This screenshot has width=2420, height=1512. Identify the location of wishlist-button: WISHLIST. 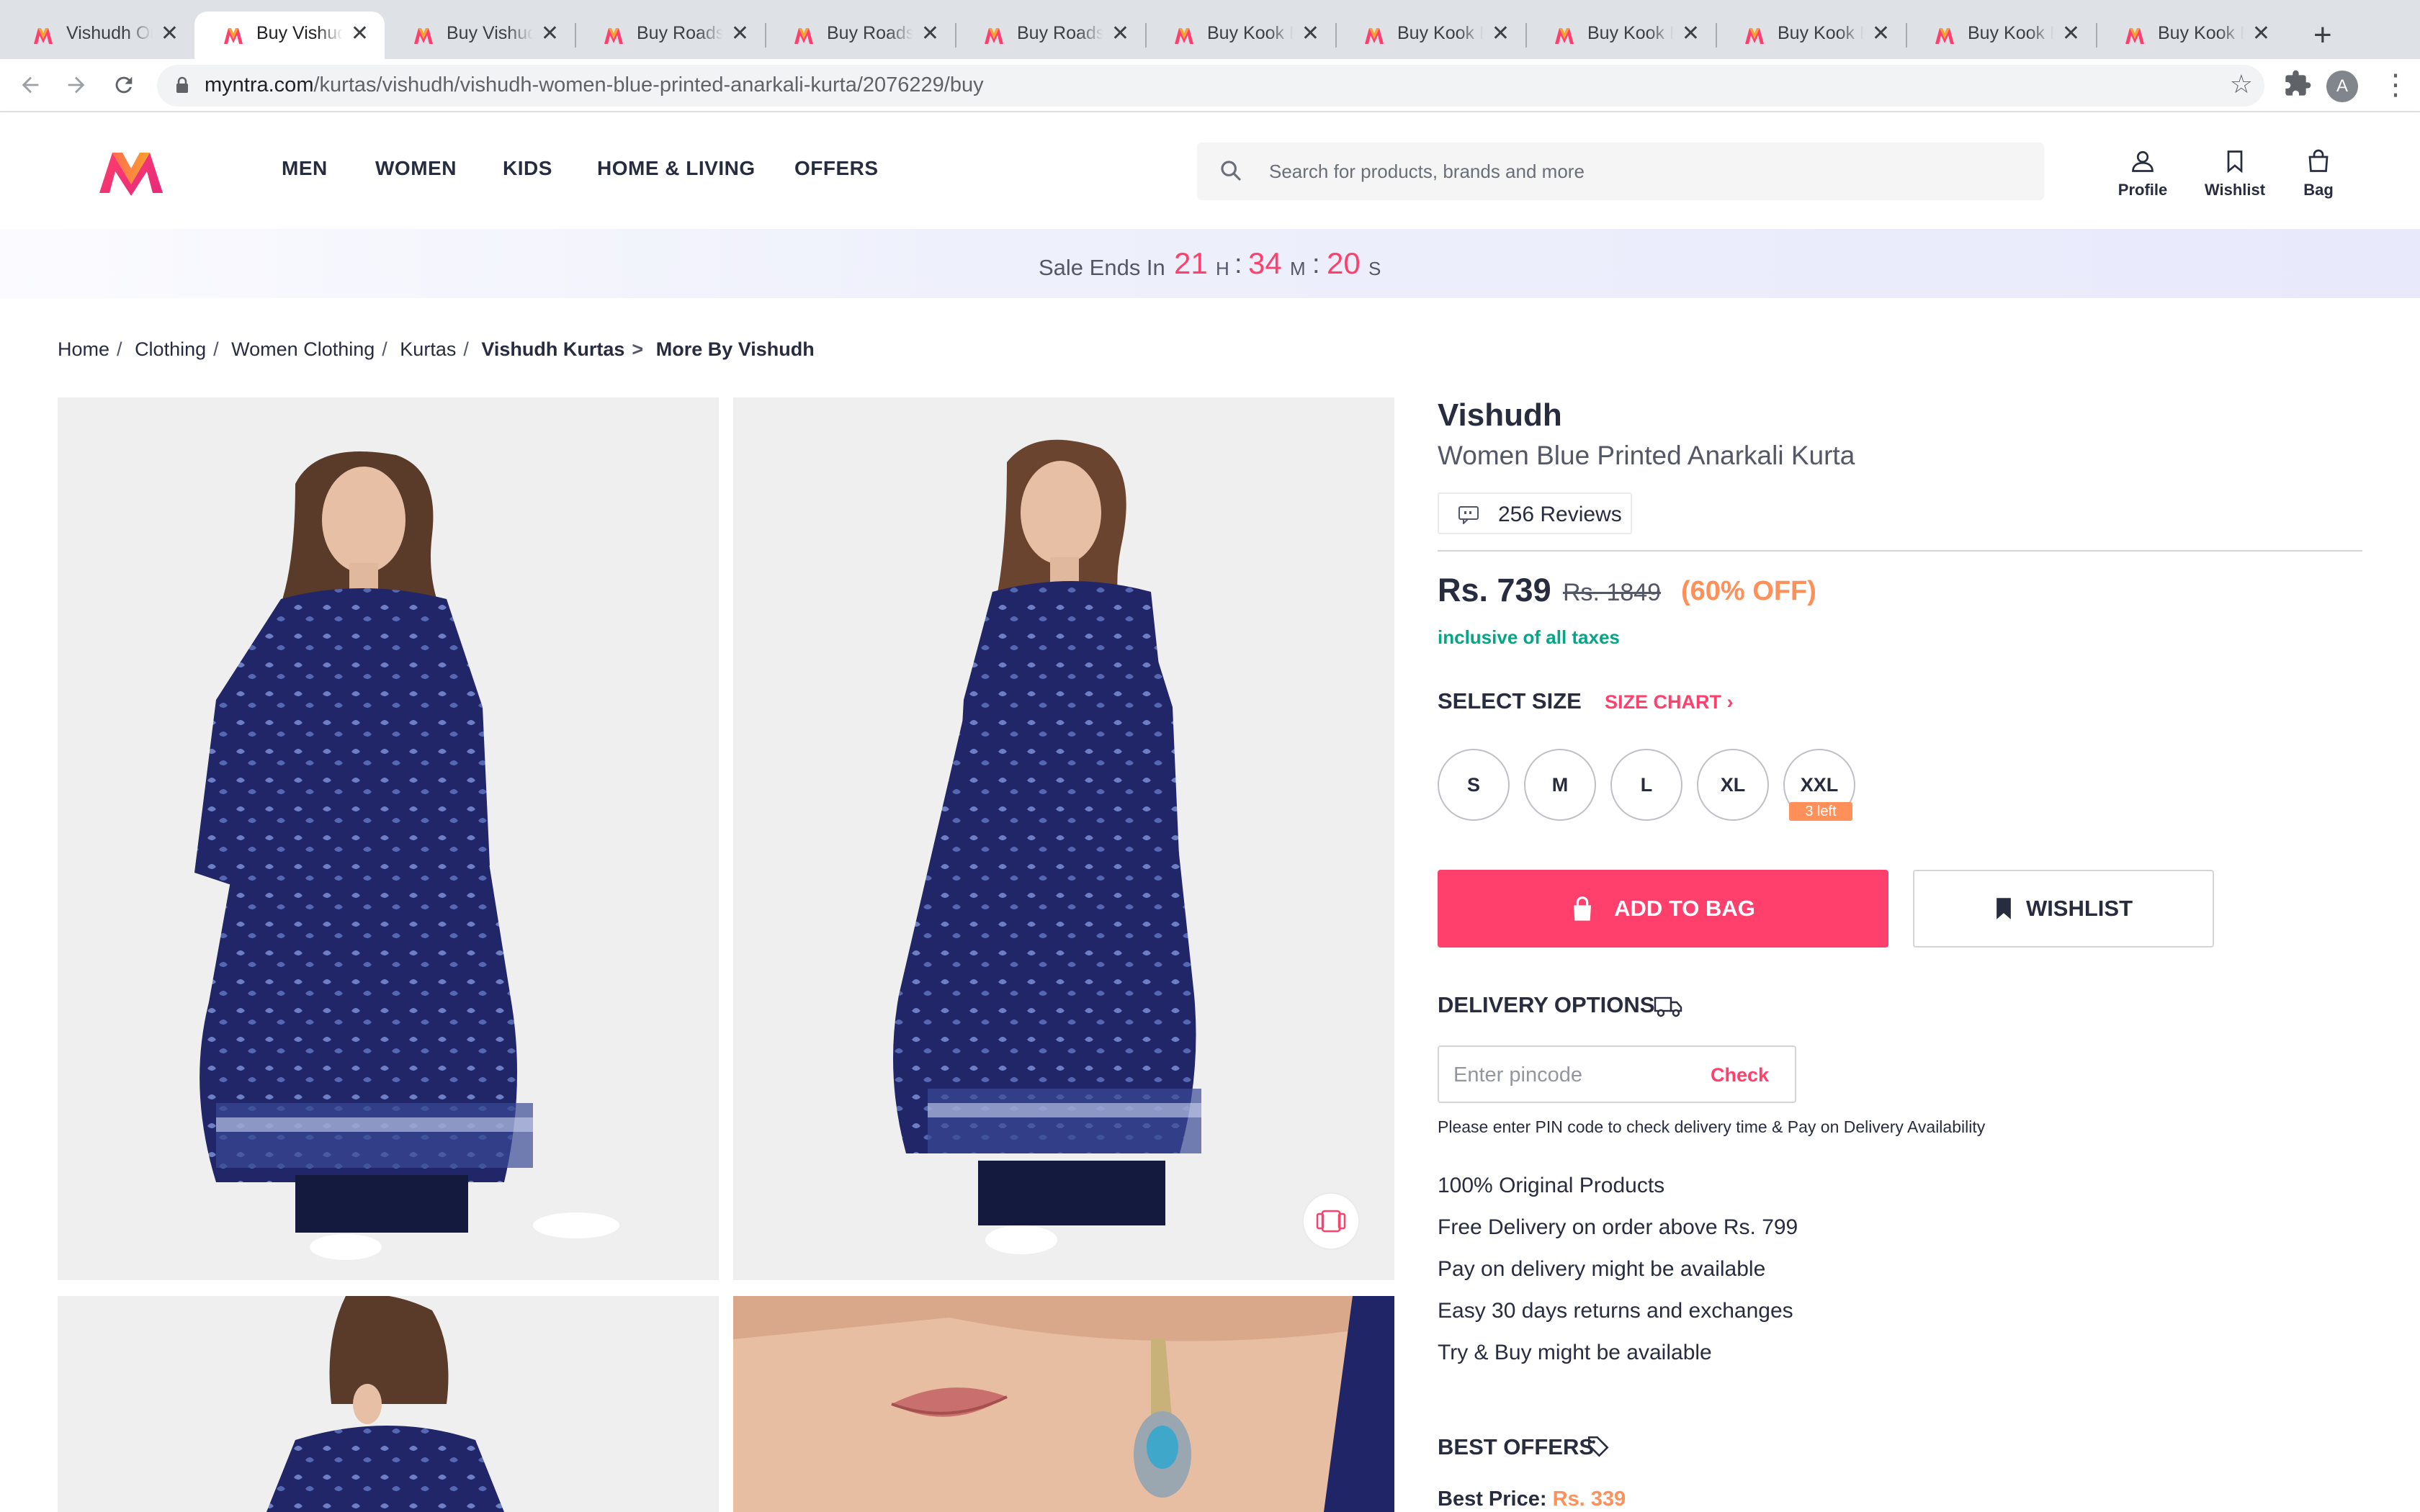
(2063, 909).